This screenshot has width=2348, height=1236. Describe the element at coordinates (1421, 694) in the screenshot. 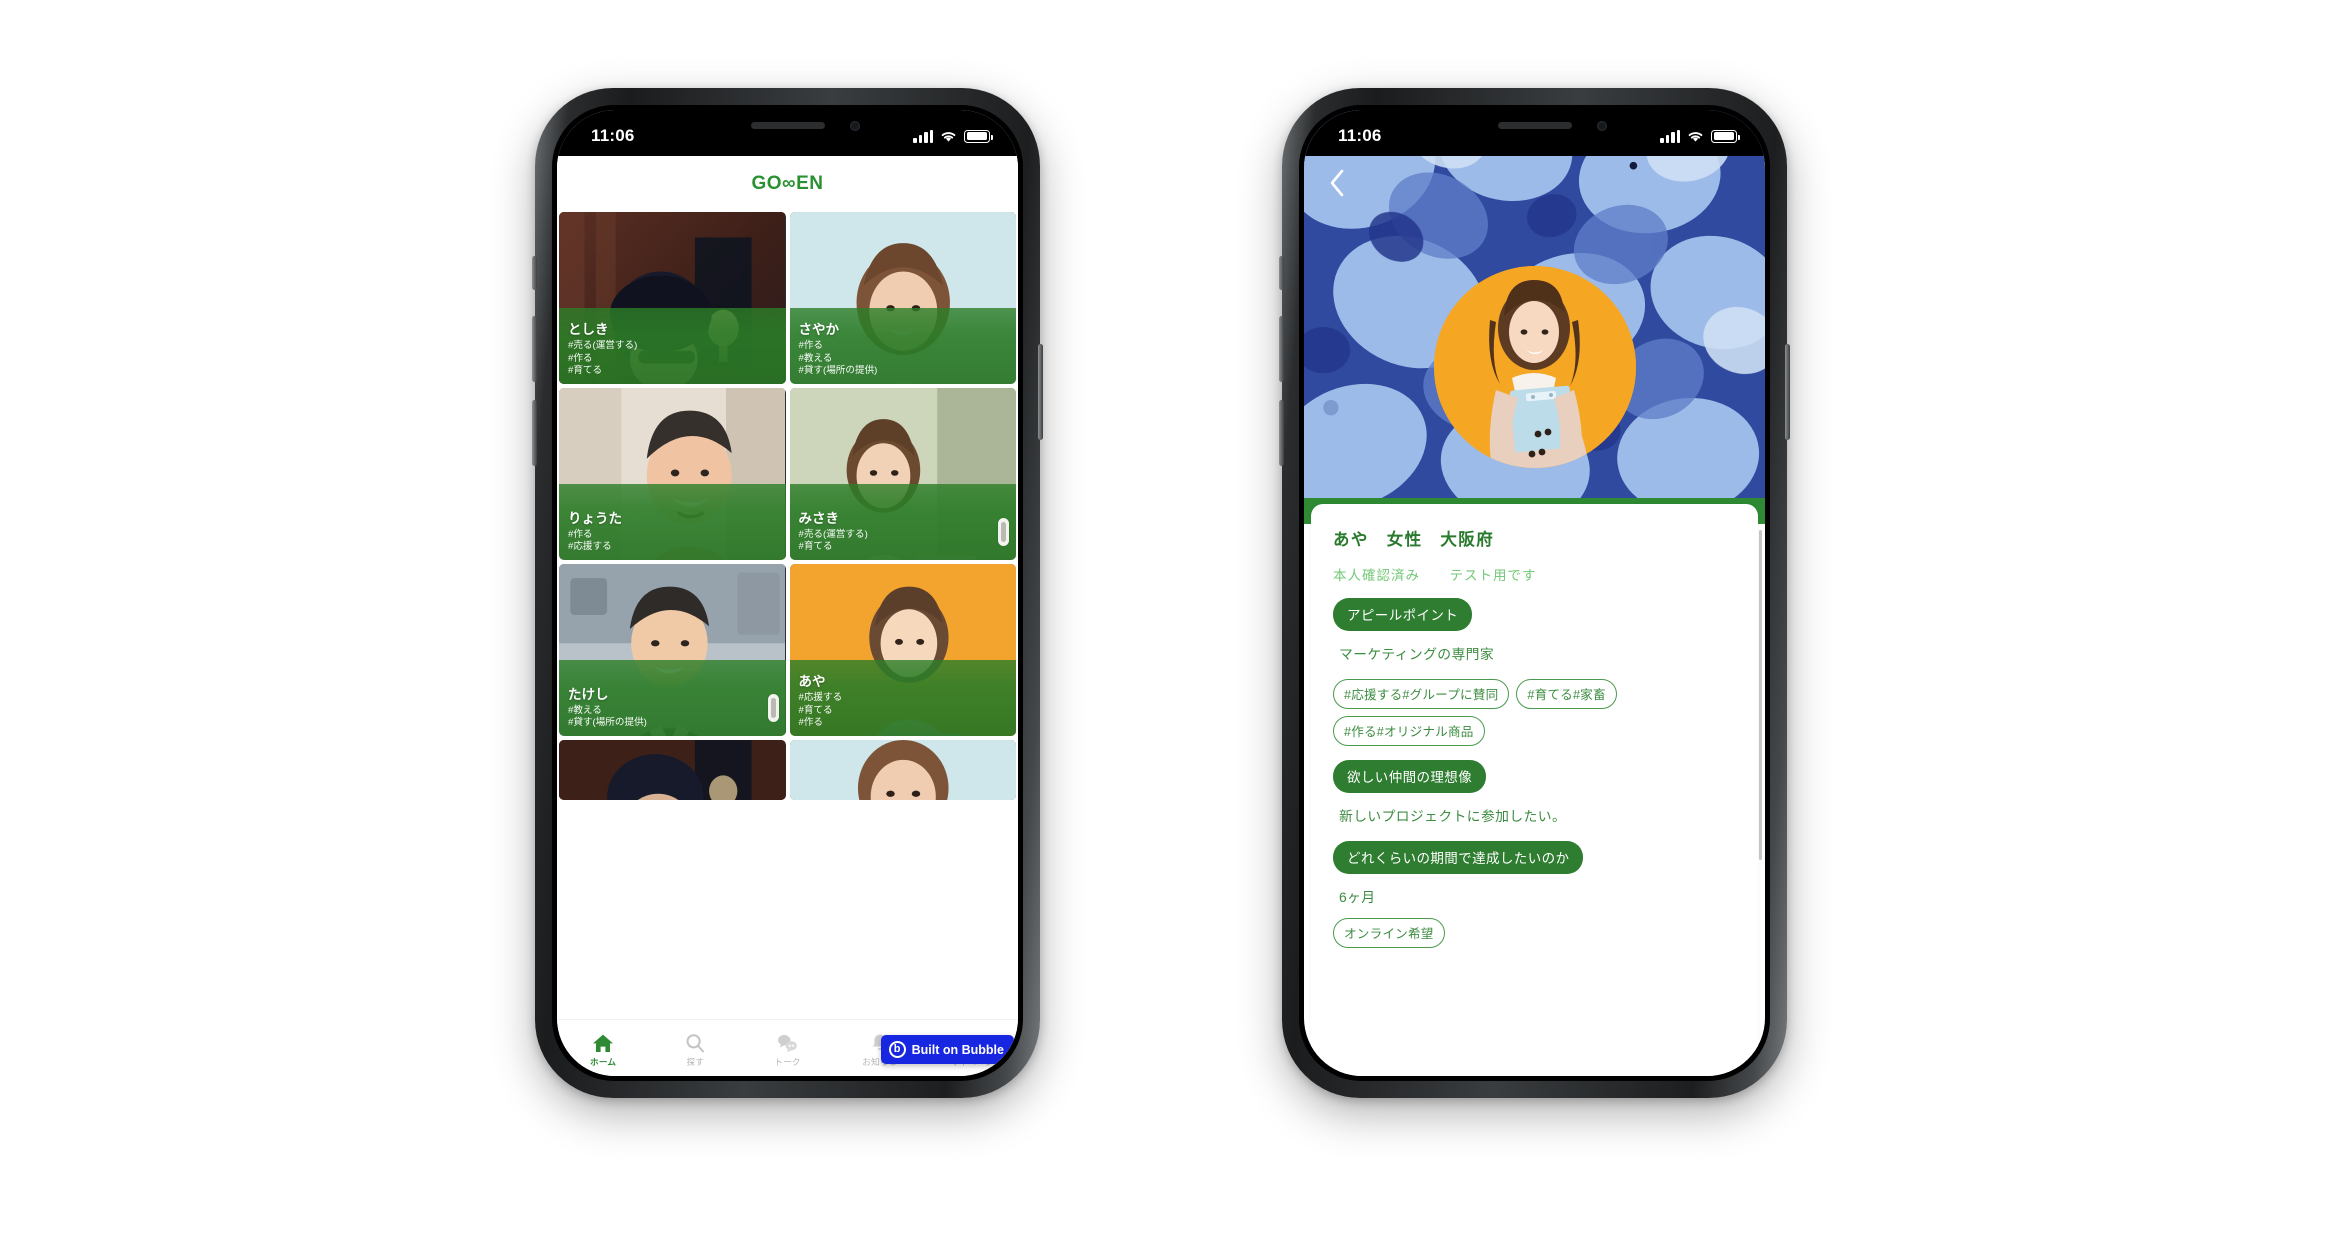

I see `tag-chip: #応援する#グループに賛同` at that location.